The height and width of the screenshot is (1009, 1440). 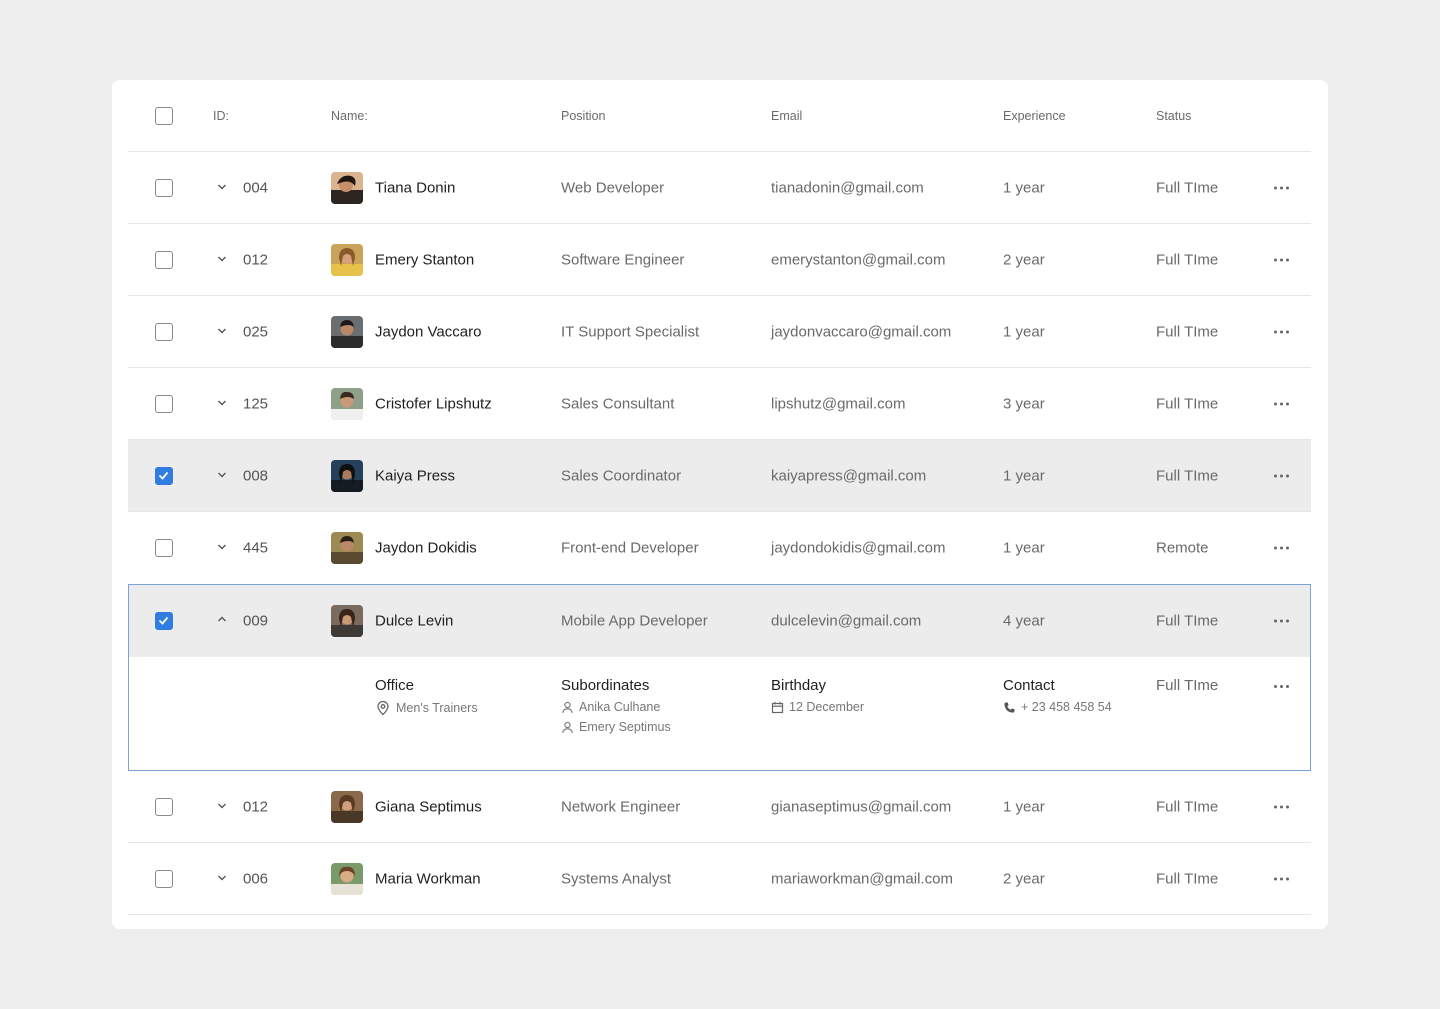 I want to click on header-position: Position, so click(x=583, y=116).